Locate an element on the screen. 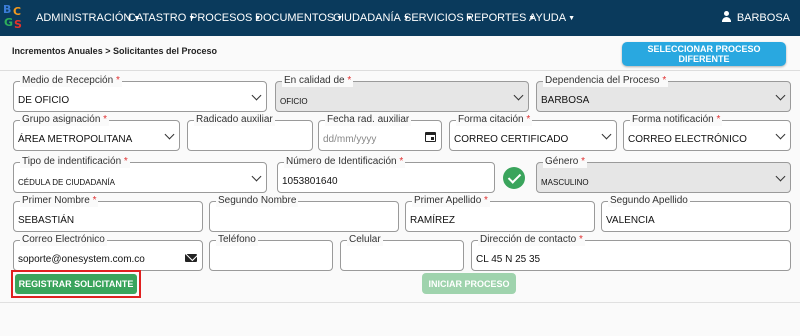 Image resolution: width=800 pixels, height=336 pixels. field-label: Número de Identificación * is located at coordinates (345, 162).